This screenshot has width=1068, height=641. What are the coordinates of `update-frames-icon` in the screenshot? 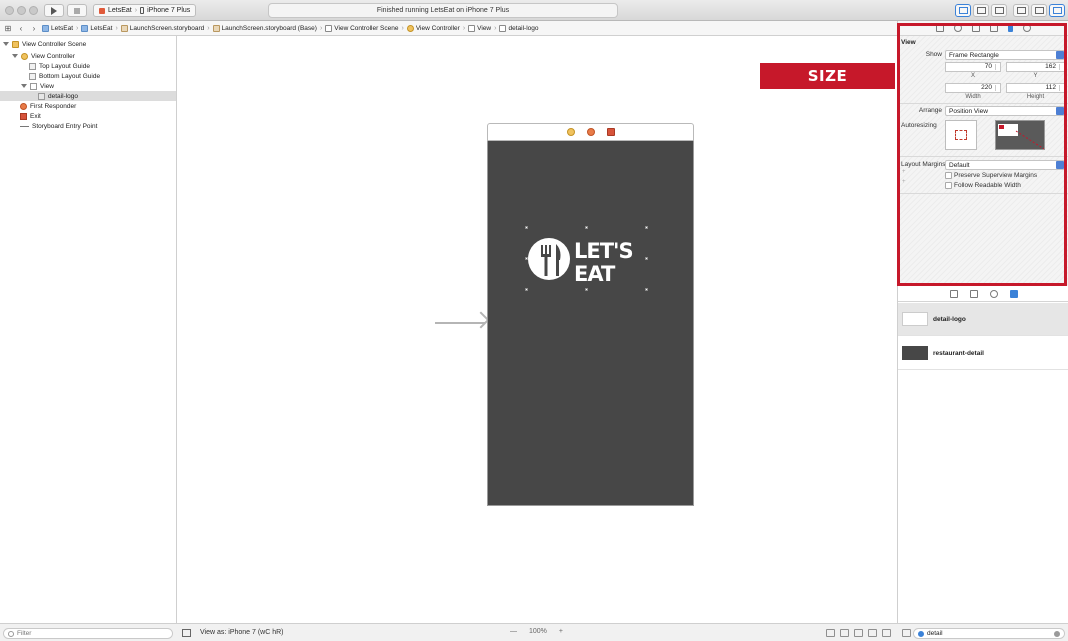 It's located at (830, 633).